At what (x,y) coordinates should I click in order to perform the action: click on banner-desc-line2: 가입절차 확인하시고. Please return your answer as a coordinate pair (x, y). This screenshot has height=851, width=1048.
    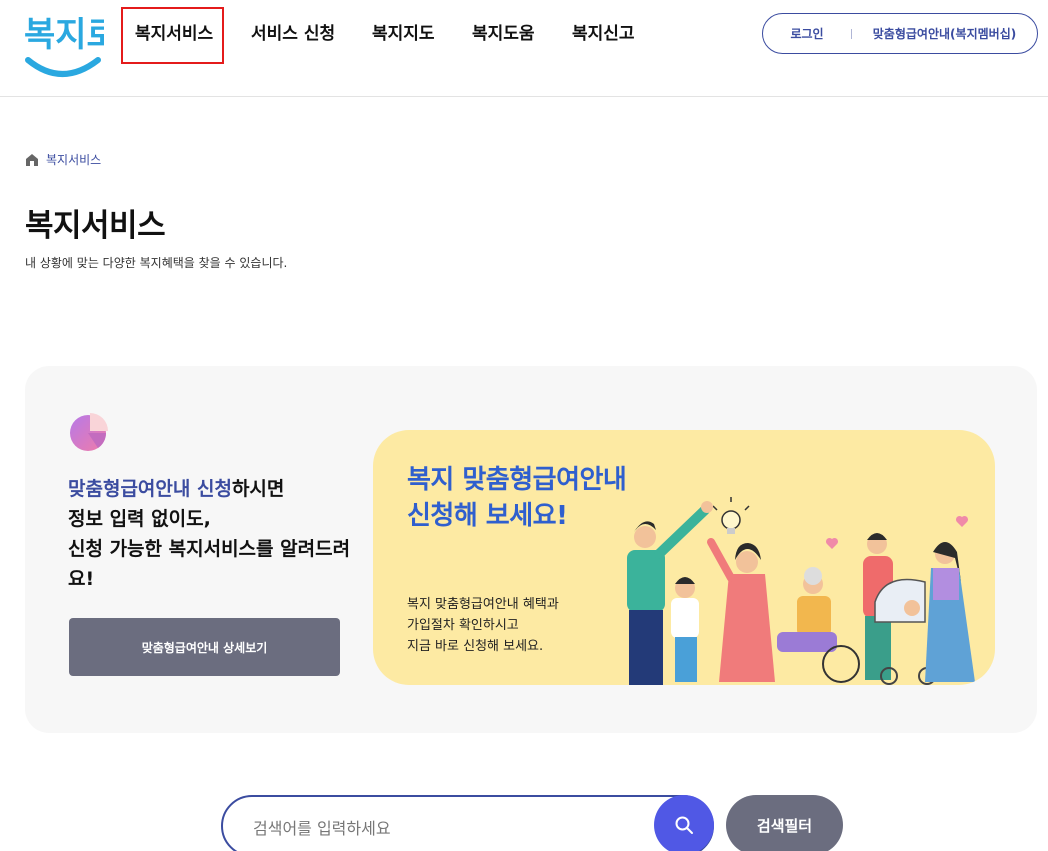
    Looking at the image, I should click on (463, 625).